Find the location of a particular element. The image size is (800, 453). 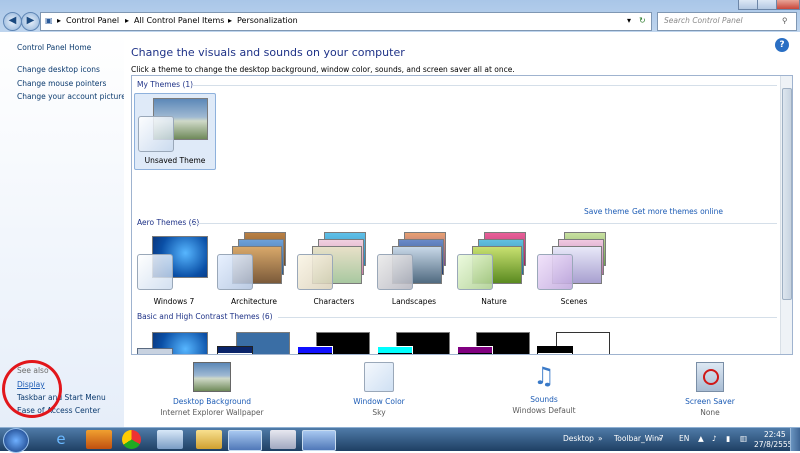

desktop-background-label: Desktop Background is located at coordinates (212, 401).